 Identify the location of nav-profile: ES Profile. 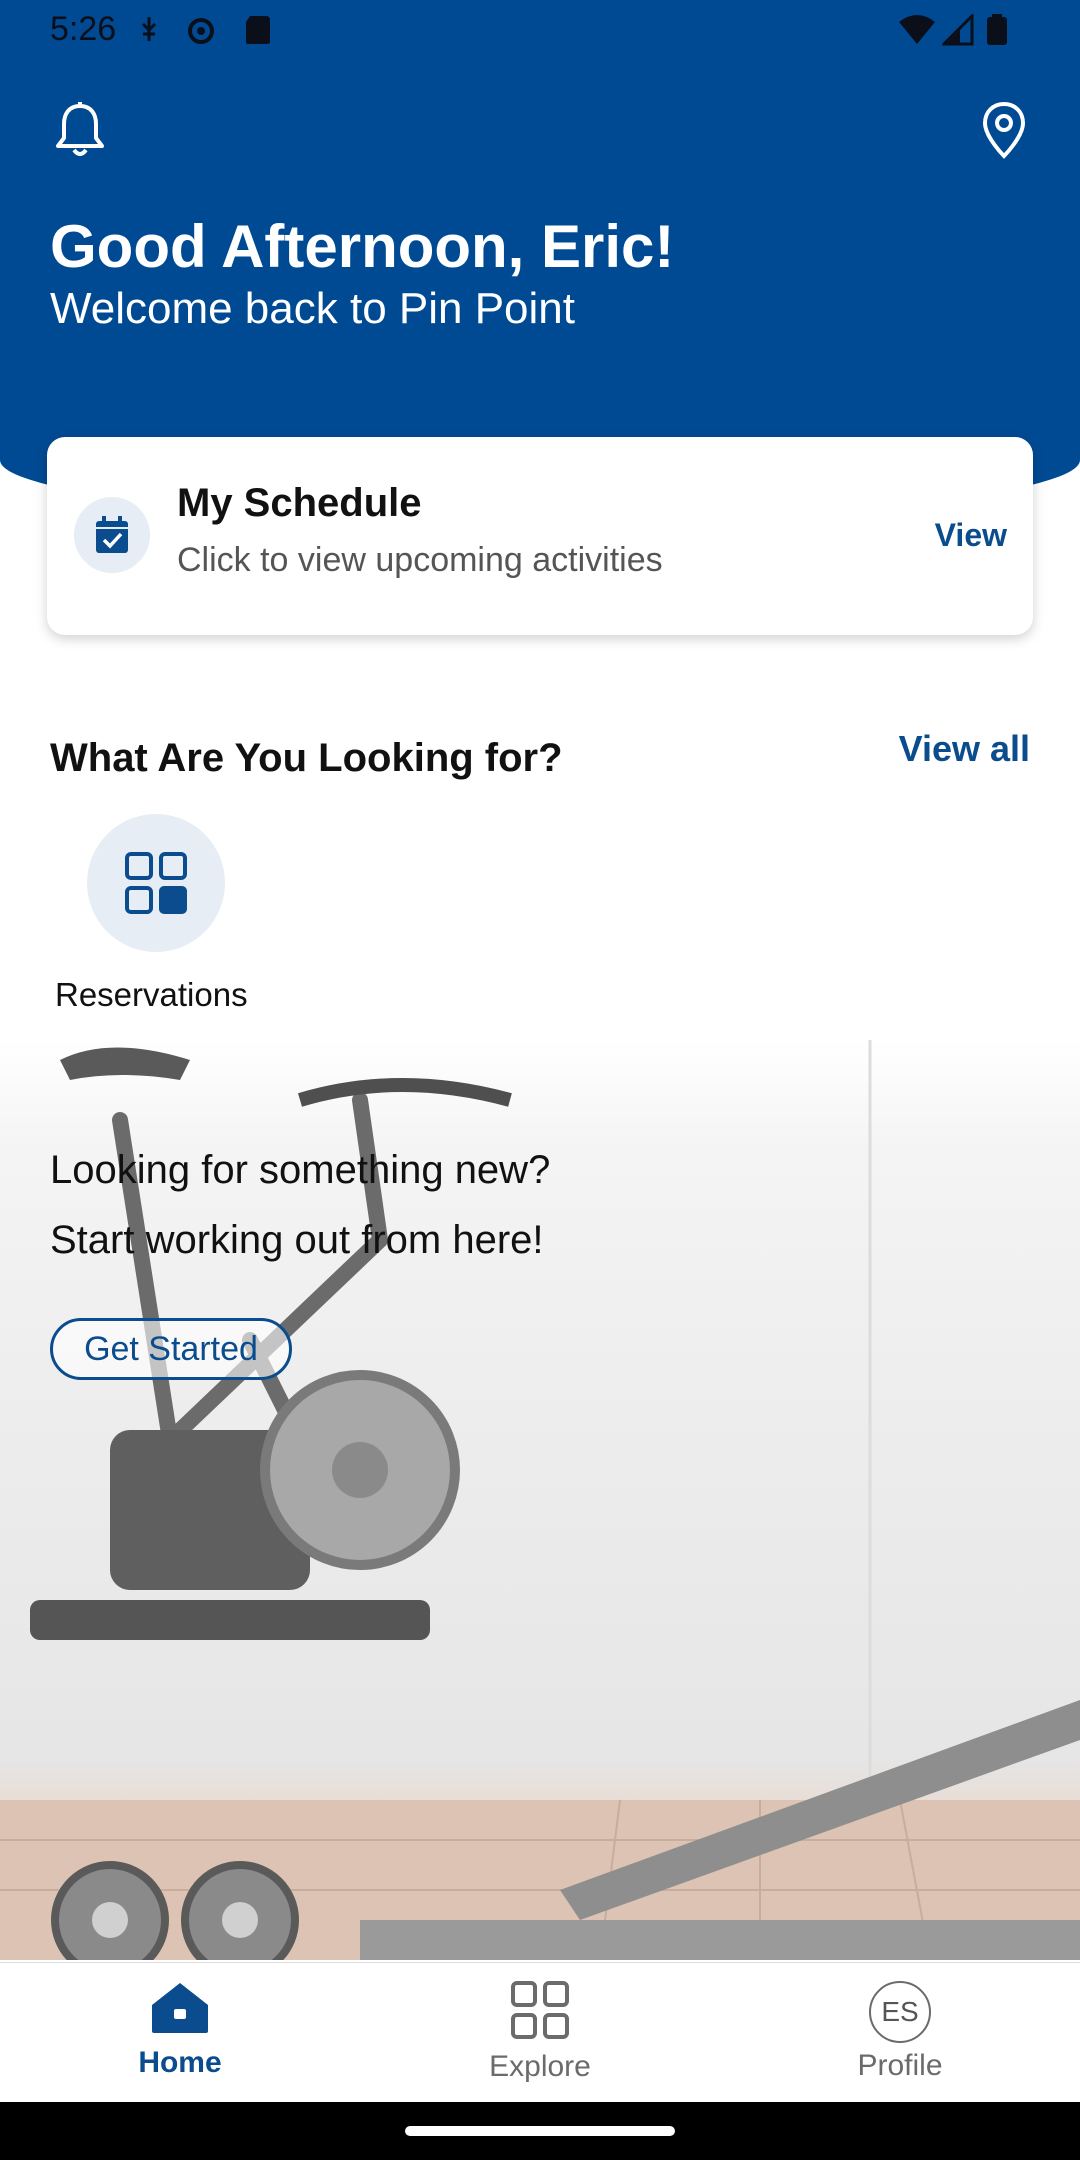
(900, 2033).